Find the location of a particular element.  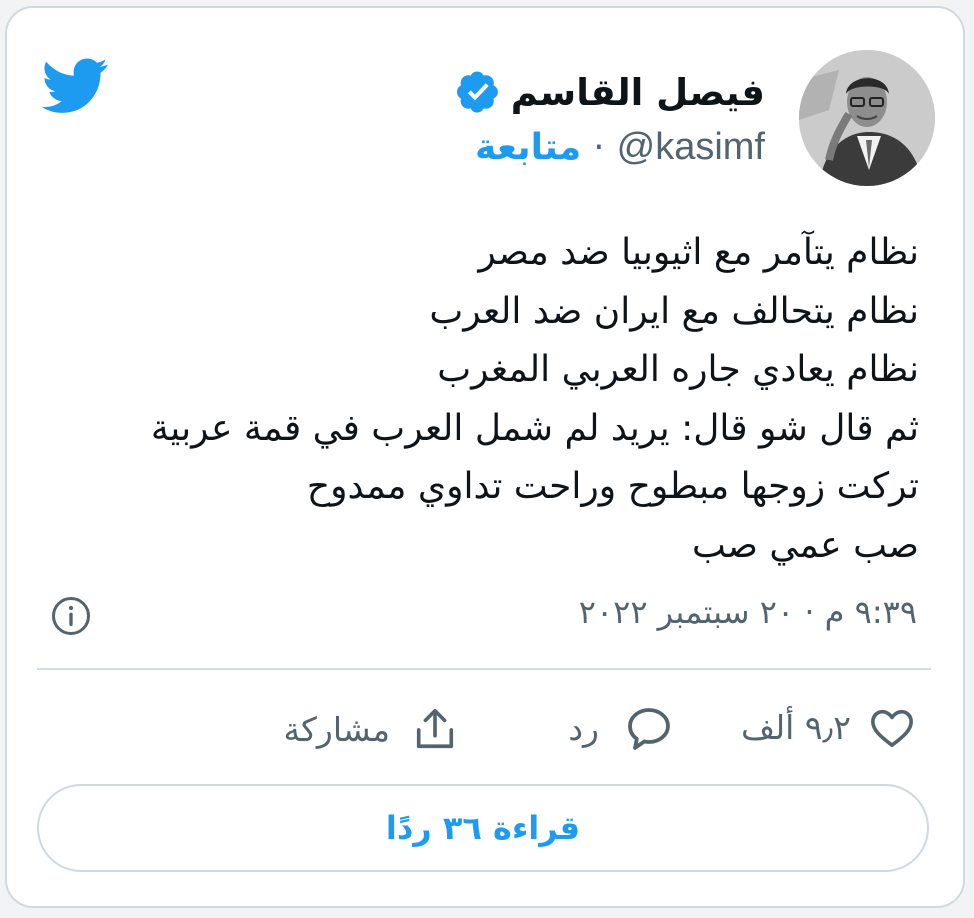

author-handle-row: متابعة · @kasimf is located at coordinates (620, 147).